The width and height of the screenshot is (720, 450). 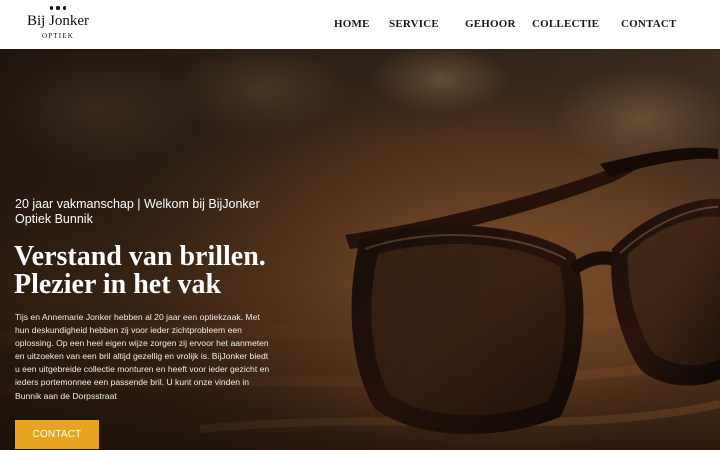 What do you see at coordinates (58, 36) in the screenshot?
I see `logo-subtitle: OPTIEK` at bounding box center [58, 36].